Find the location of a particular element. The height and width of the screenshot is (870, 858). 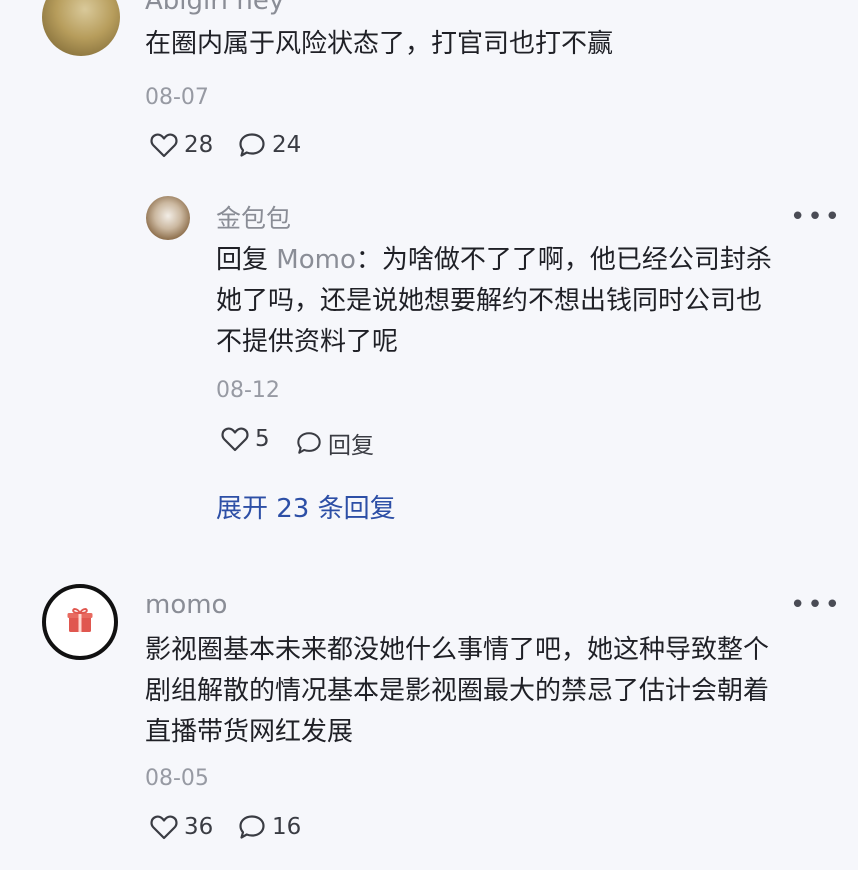

reply-button: 16 is located at coordinates (269, 827).